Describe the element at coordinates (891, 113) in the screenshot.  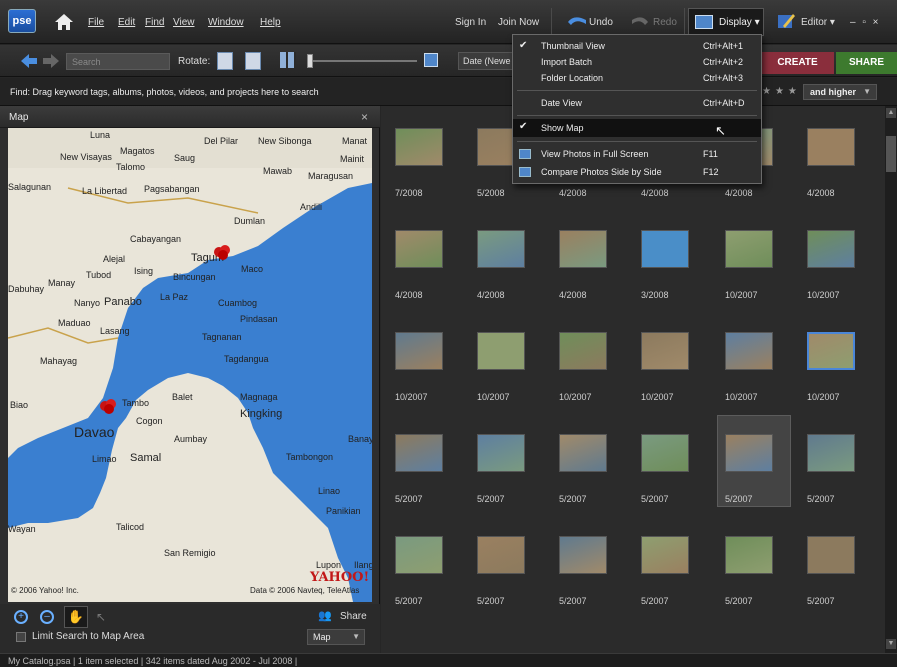
I see `scroll-up-icon: ▲` at that location.